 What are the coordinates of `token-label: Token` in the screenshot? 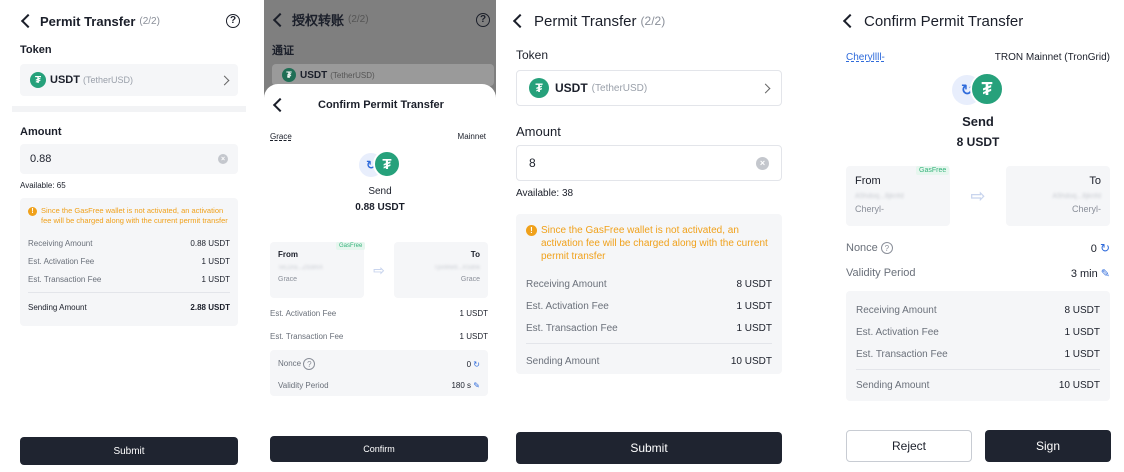 It's located at (532, 55).